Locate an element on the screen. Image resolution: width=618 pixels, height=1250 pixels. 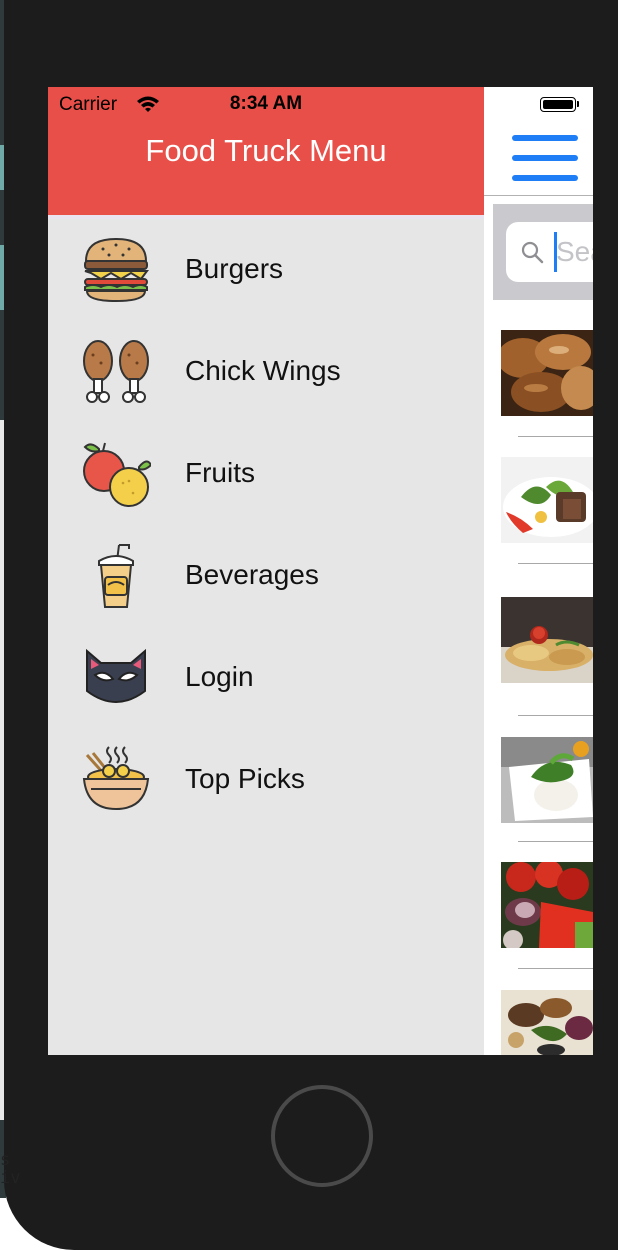
drawer-title: Food Truck Menu is located at coordinates (266, 150).